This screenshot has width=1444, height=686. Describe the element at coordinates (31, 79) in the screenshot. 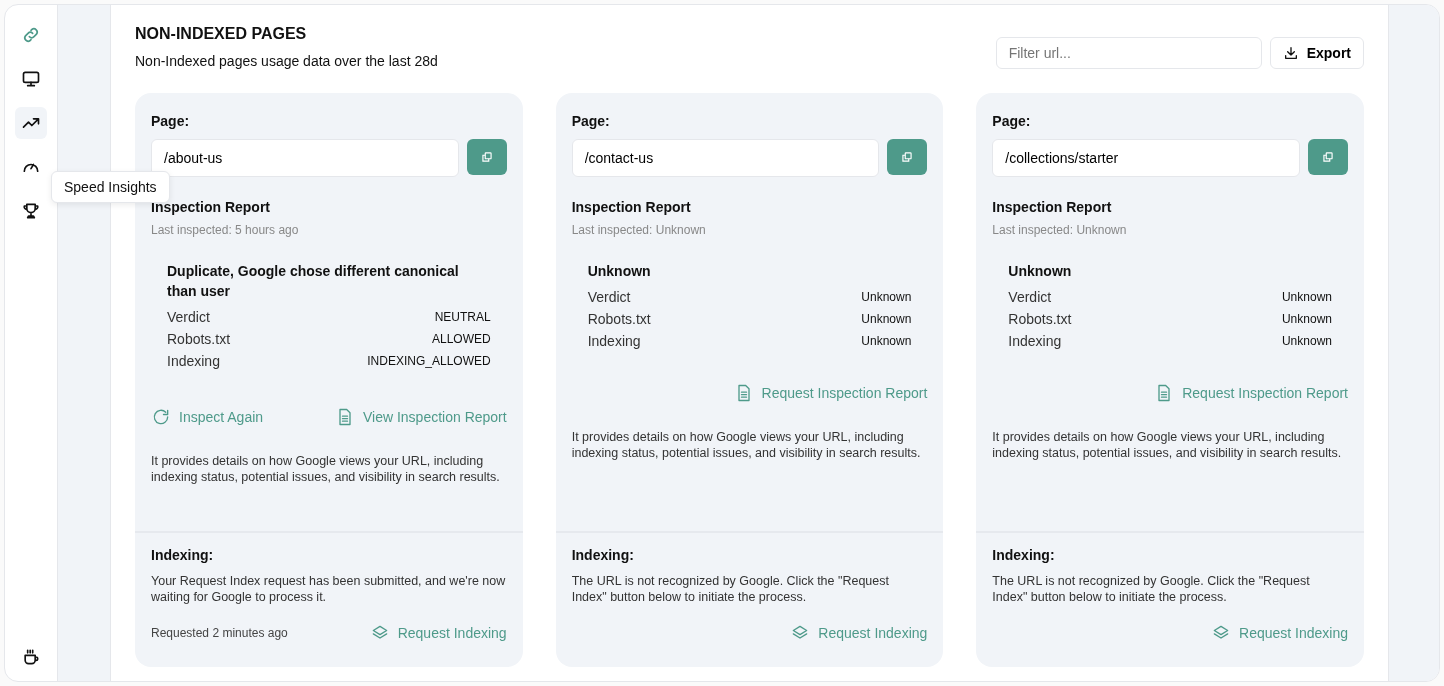

I see `monitor-icon` at that location.